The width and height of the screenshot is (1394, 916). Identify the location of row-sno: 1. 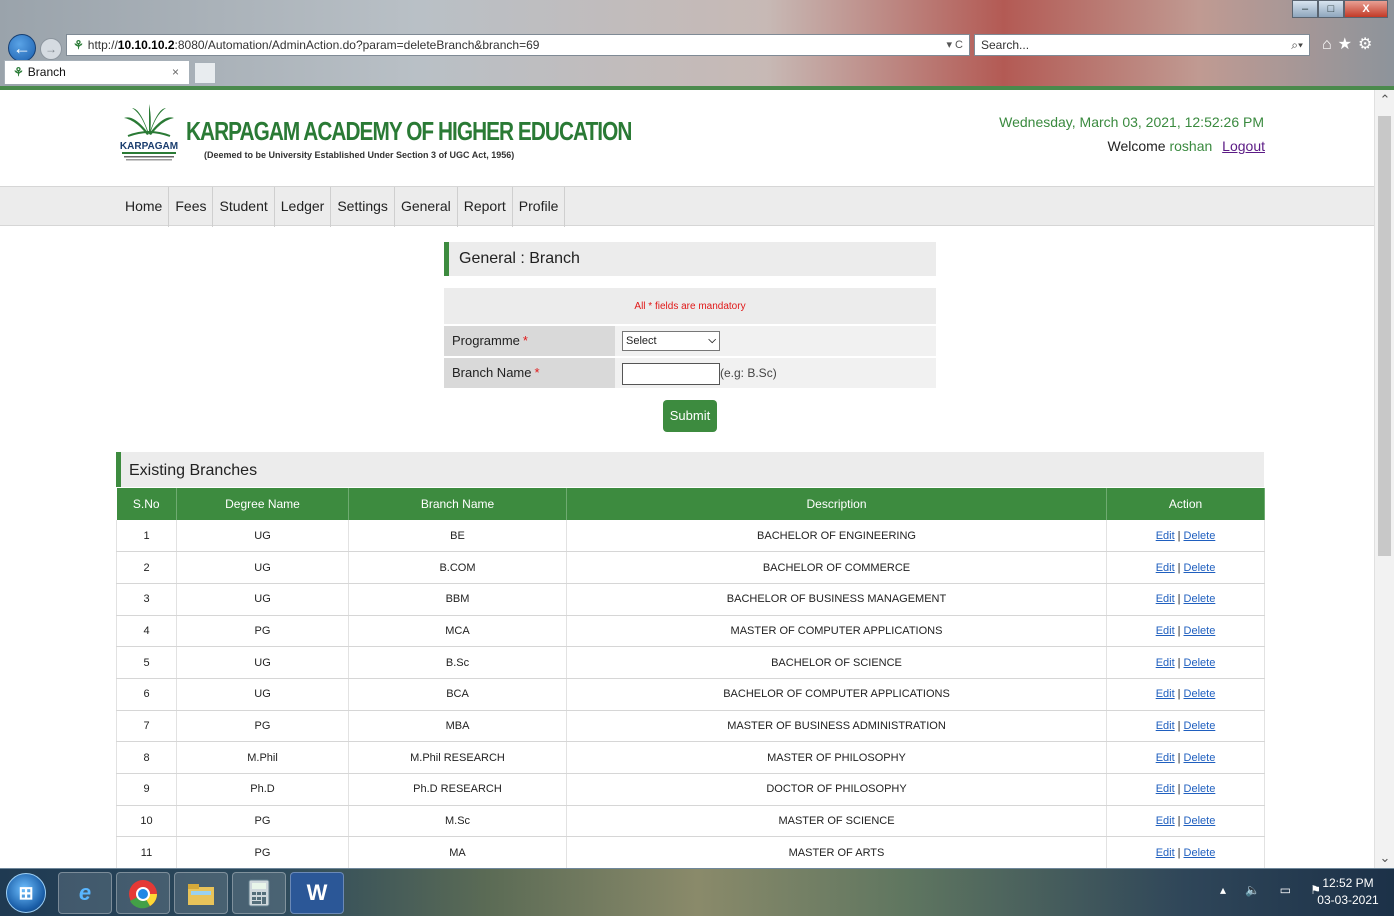
(146, 536).